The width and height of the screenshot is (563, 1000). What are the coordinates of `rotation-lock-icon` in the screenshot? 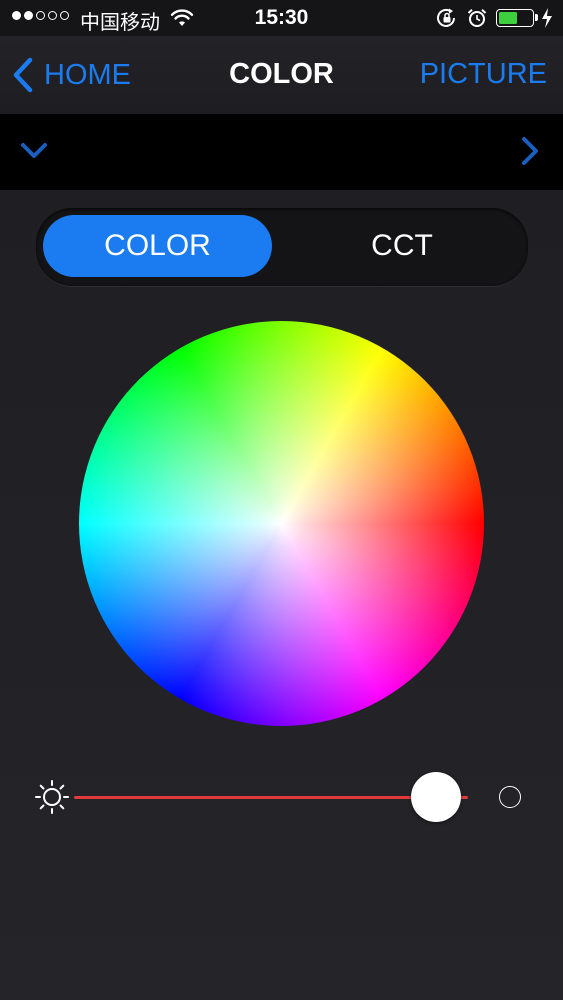 It's located at (446, 17).